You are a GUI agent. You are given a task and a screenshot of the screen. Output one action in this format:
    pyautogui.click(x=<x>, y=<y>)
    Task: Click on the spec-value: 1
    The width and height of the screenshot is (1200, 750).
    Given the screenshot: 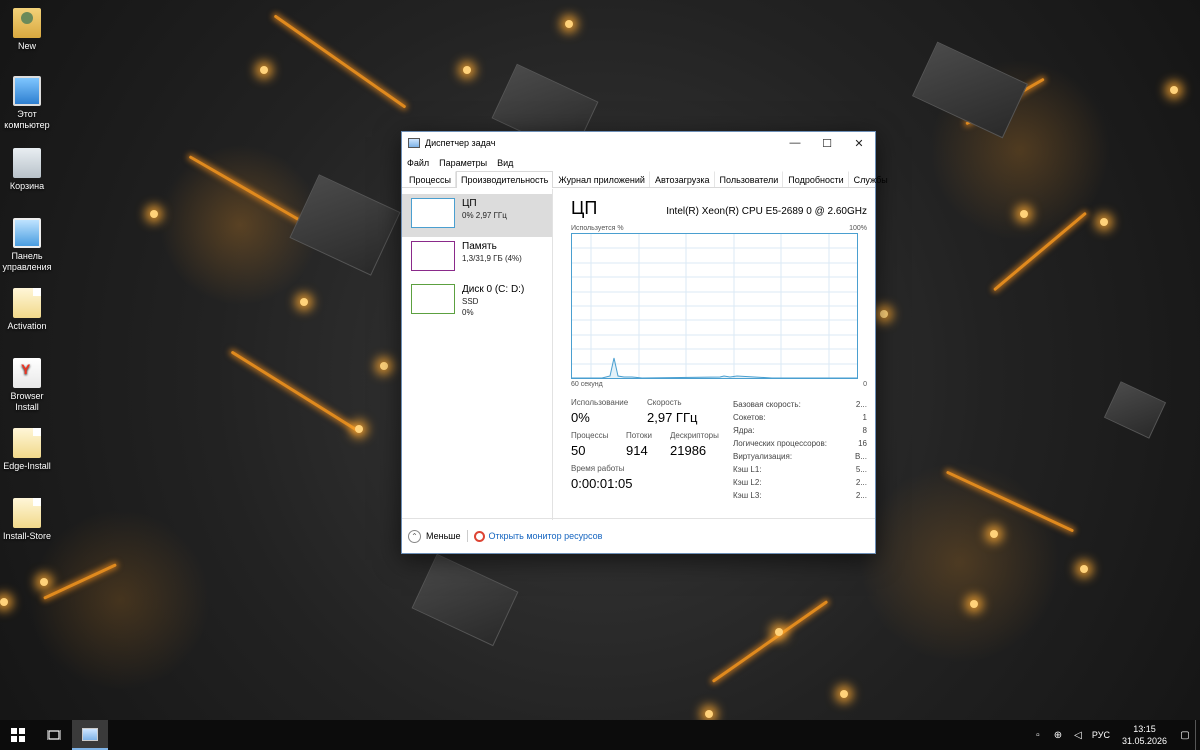 What is the action you would take?
    pyautogui.click(x=864, y=417)
    